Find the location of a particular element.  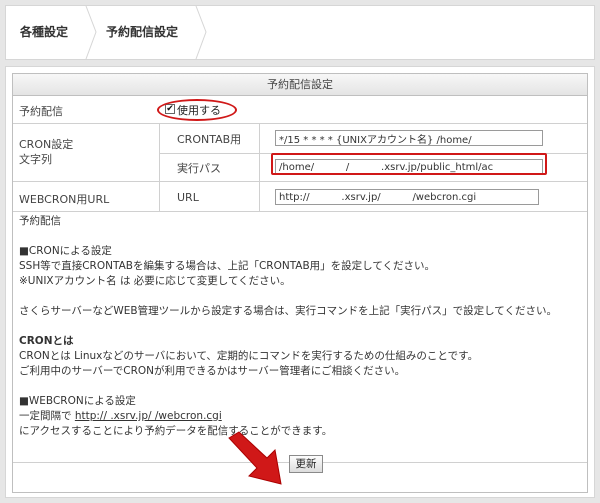

crontab-label: CRONTAB用 is located at coordinates (209, 139).